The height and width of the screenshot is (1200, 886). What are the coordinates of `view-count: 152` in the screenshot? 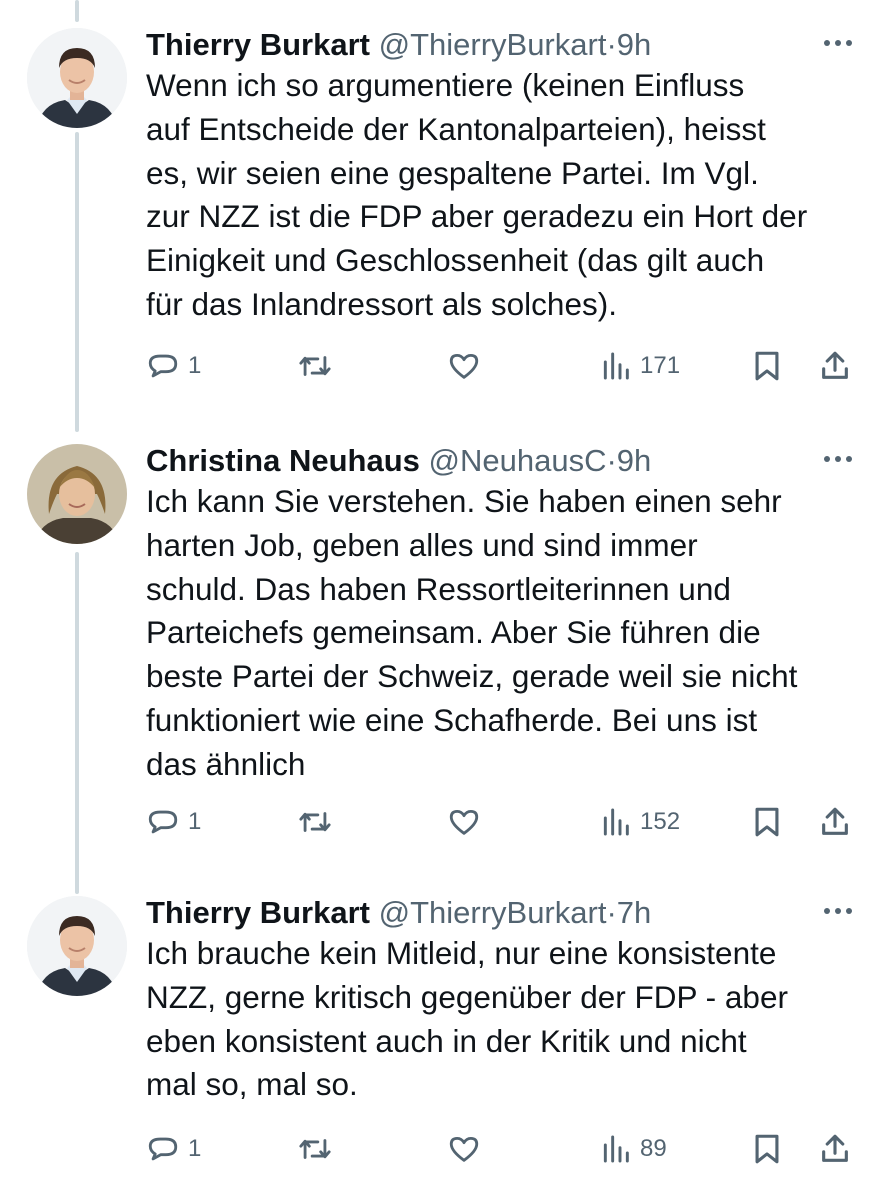 It's located at (660, 821).